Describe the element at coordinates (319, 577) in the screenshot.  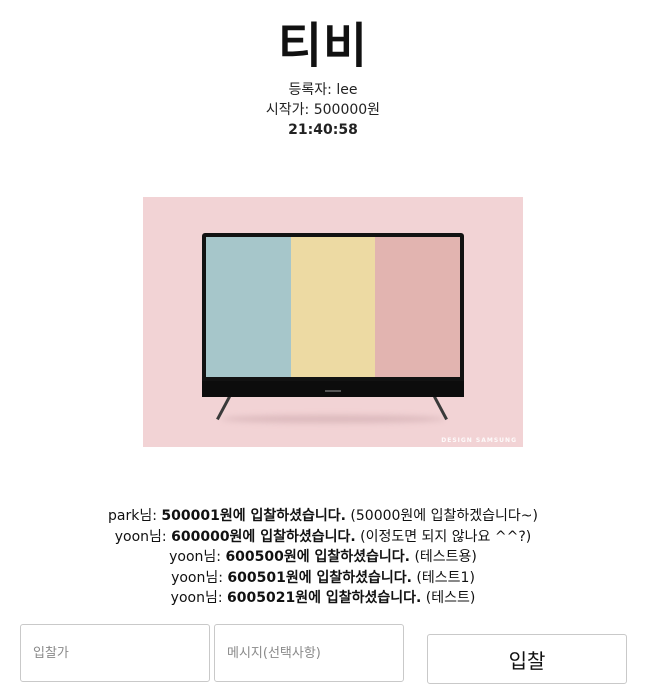
I see `bid-amount: 600501원에 입찰하셨습니다.` at that location.